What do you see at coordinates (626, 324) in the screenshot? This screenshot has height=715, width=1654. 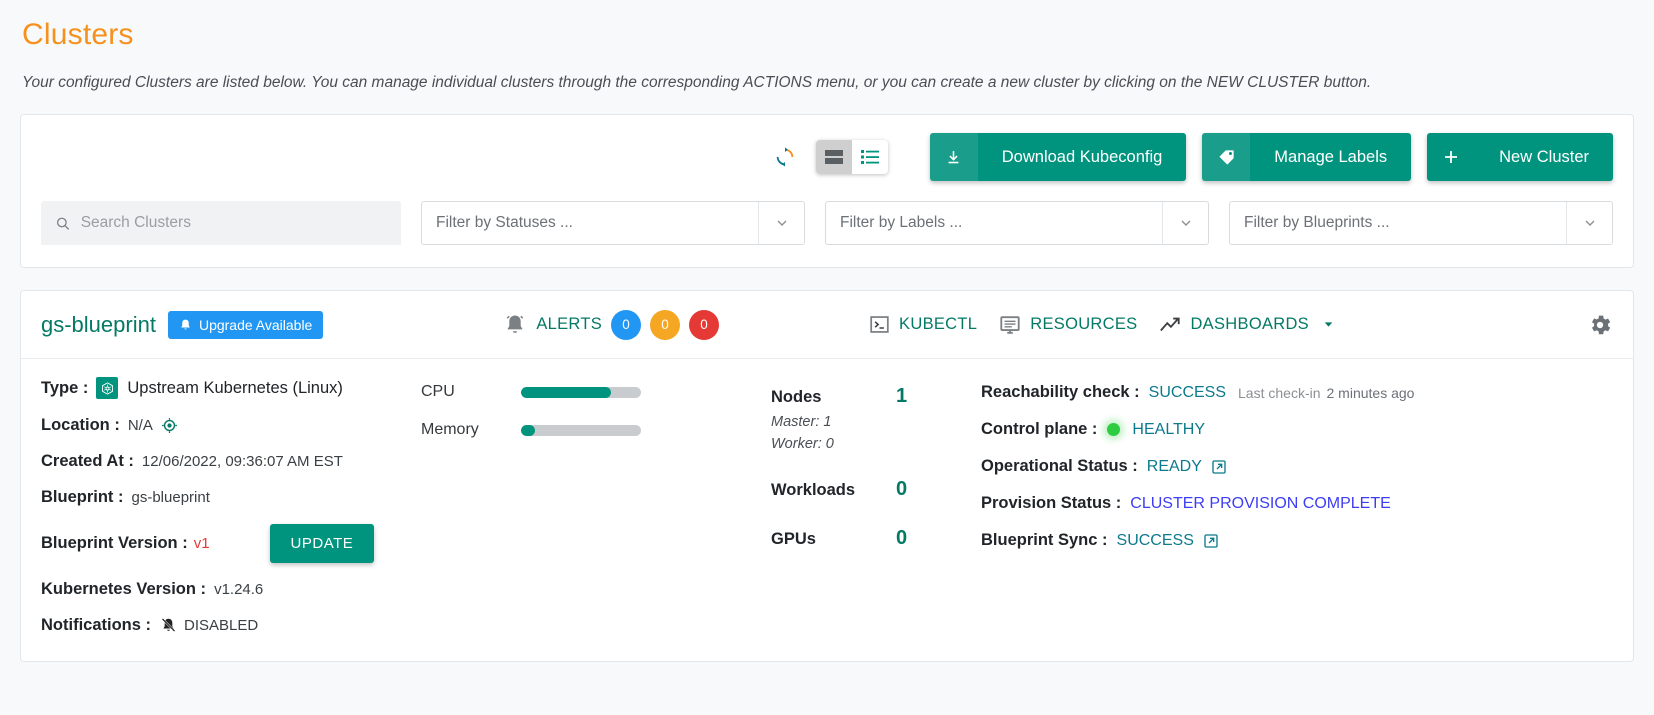 I see `alerts-info-count: 0` at bounding box center [626, 324].